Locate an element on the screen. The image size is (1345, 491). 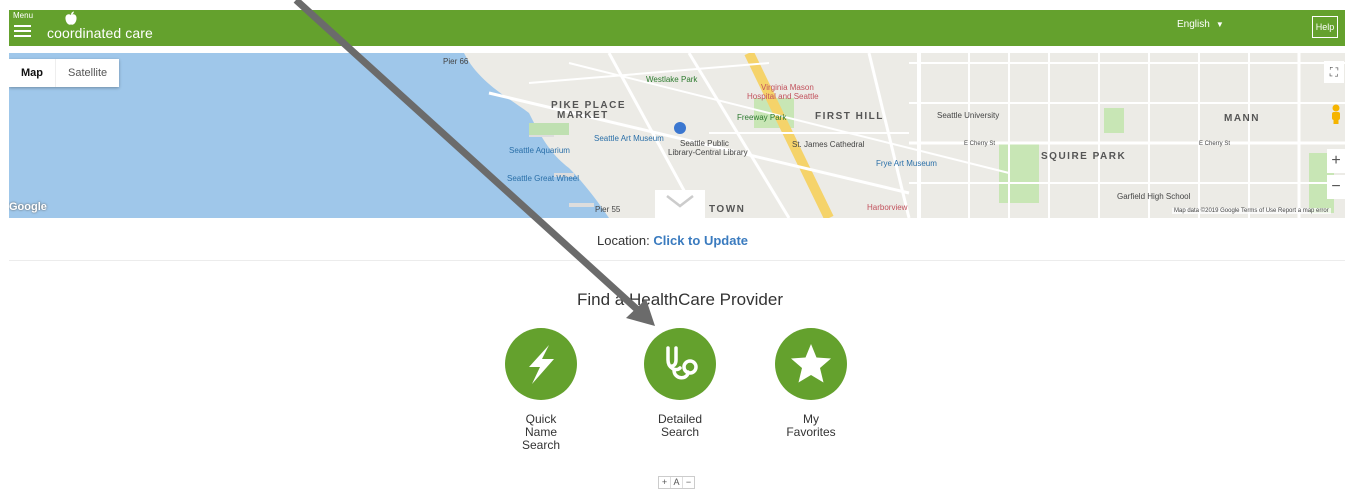
map-type-map: Map is located at coordinates (32, 73).